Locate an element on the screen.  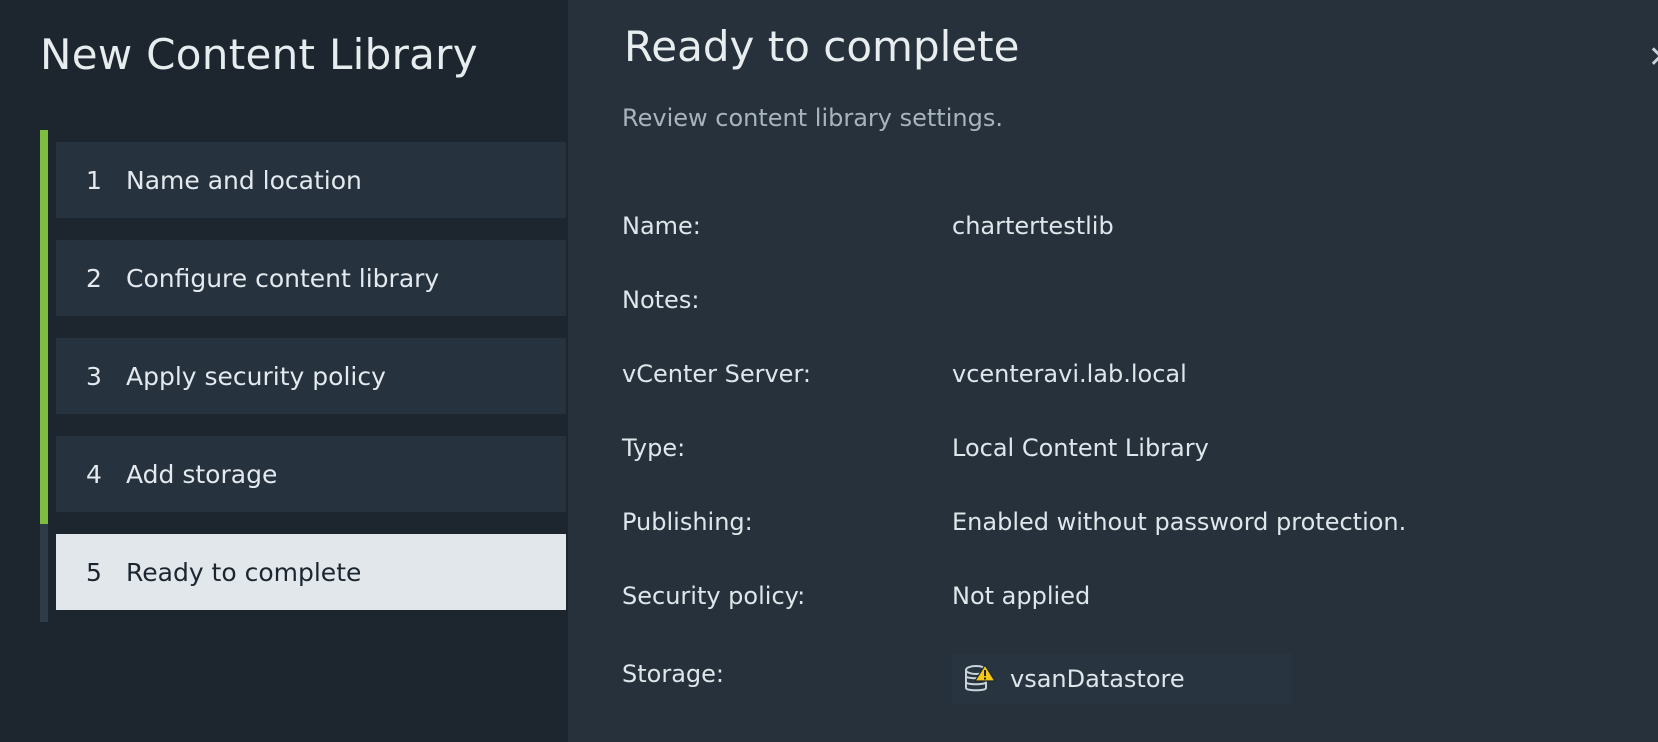
step-number: 1 is located at coordinates (94, 180).